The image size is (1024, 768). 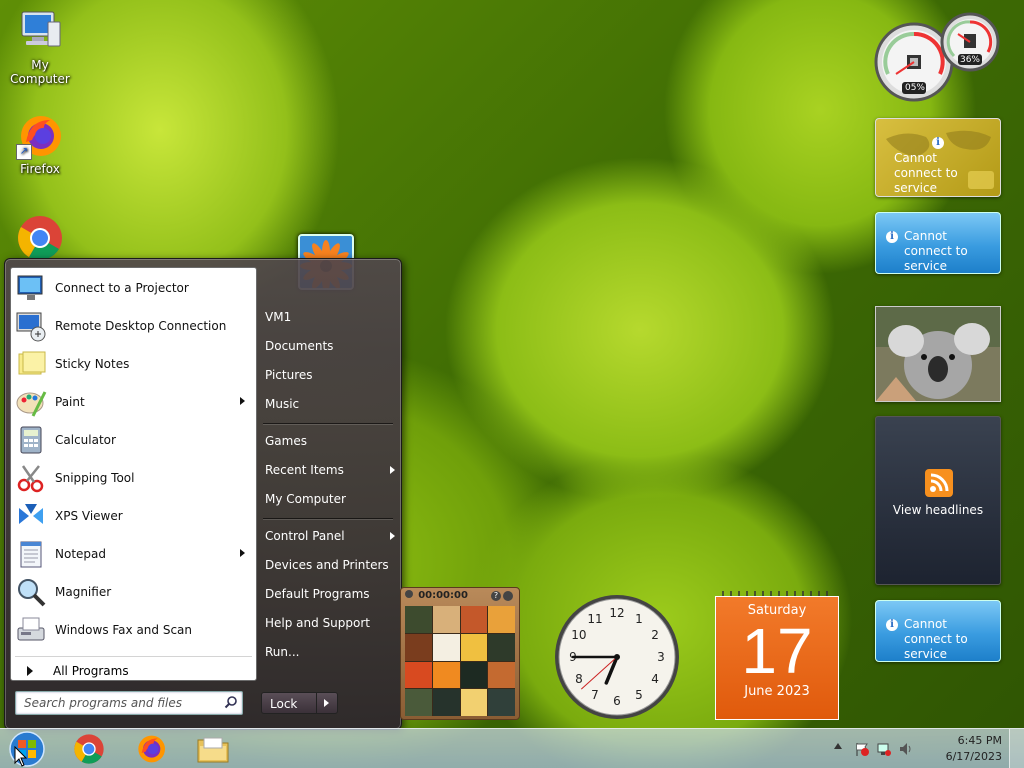 I want to click on start-item-devices-and-printers: Devices and Printers, so click(x=331, y=565).